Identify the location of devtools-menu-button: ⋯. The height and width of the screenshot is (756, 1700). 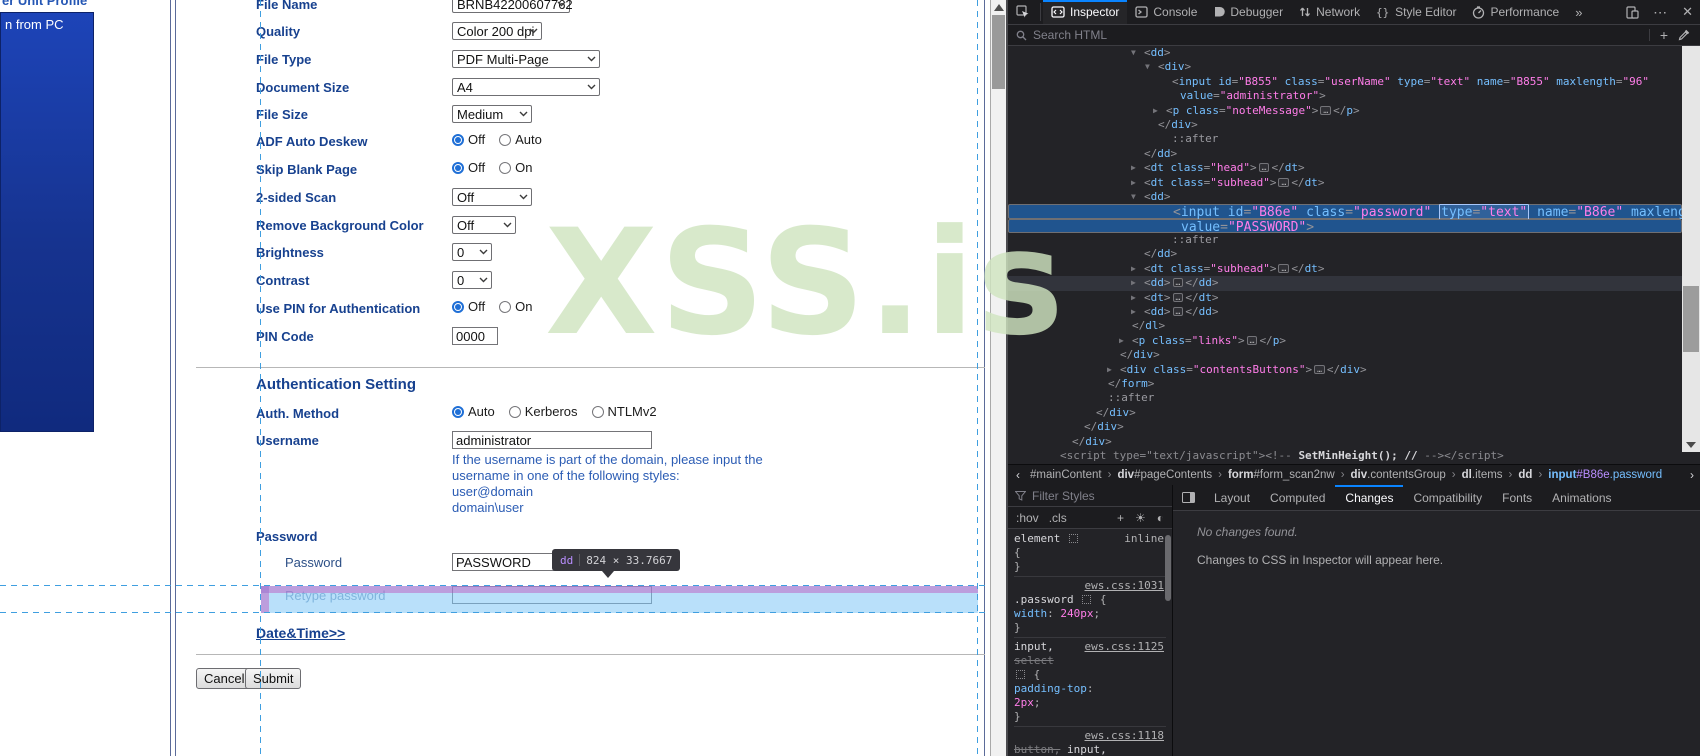
(1660, 12).